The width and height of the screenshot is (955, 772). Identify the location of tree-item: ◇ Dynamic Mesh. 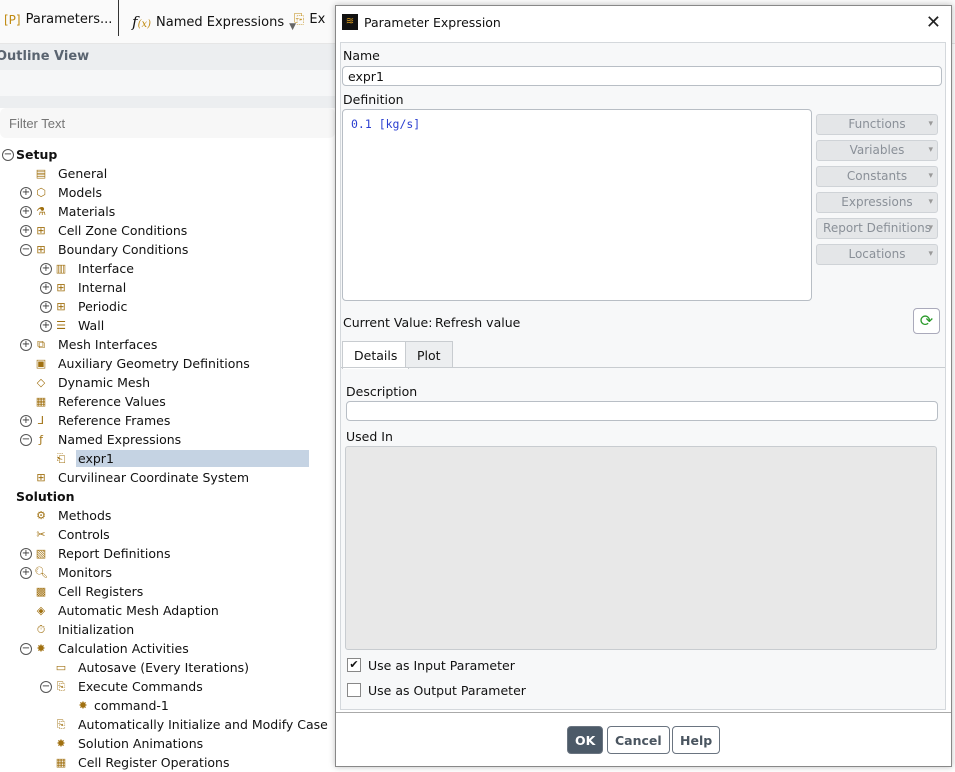
(167, 382).